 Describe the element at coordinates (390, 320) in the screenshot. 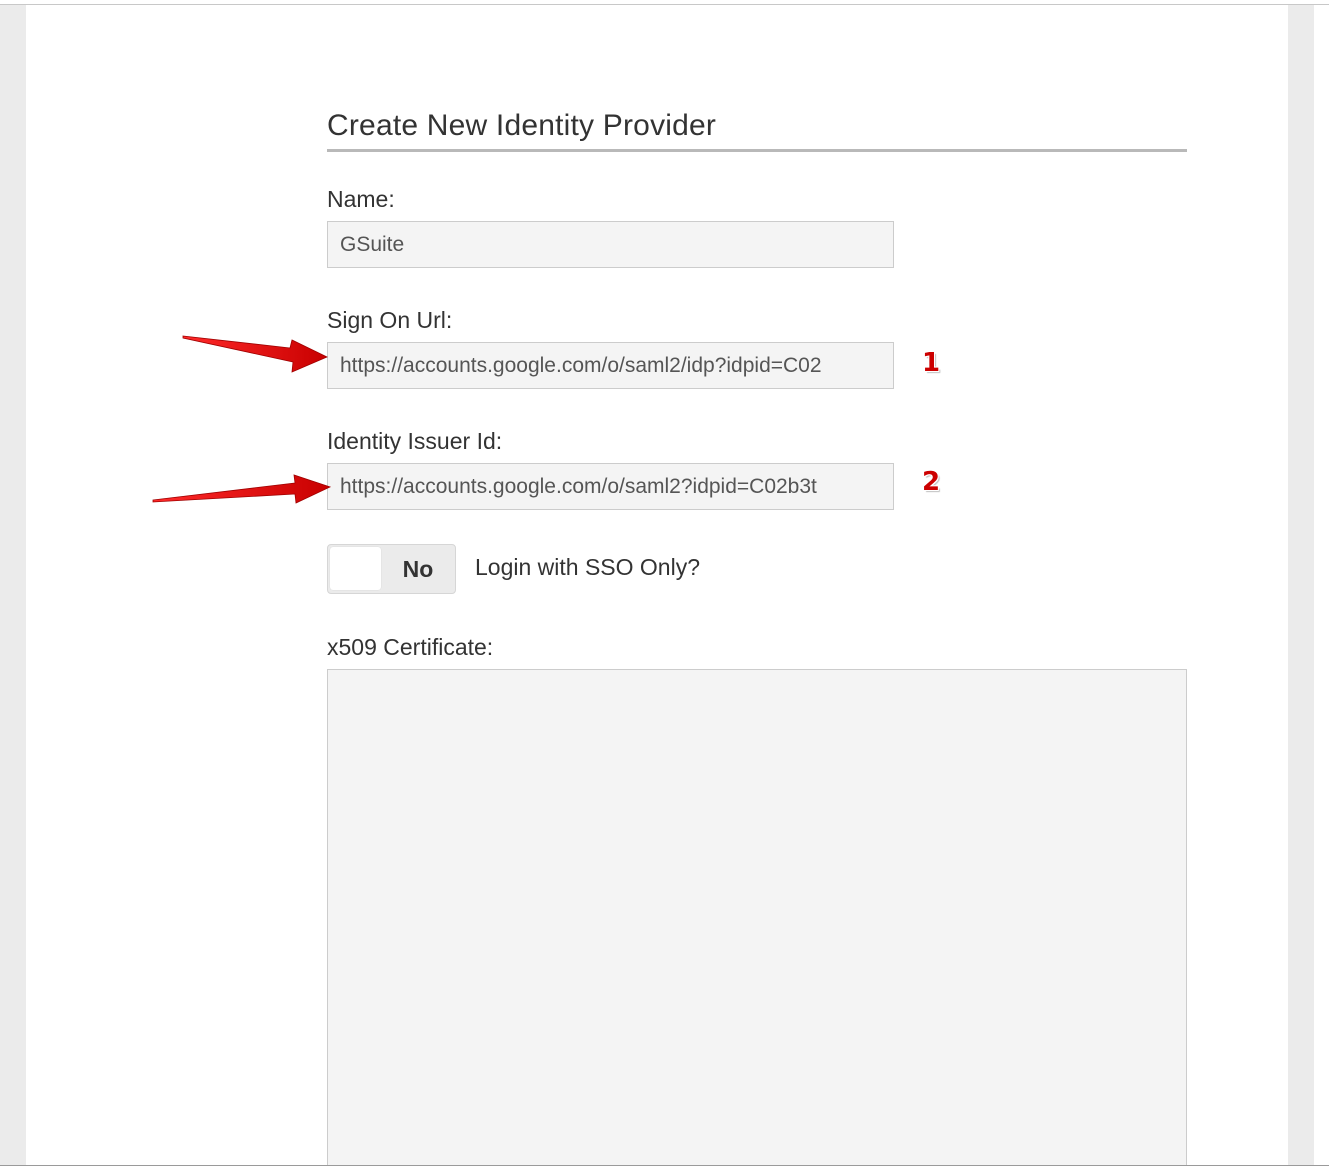

I see `sign-on-url-label: Sign On Url:` at that location.